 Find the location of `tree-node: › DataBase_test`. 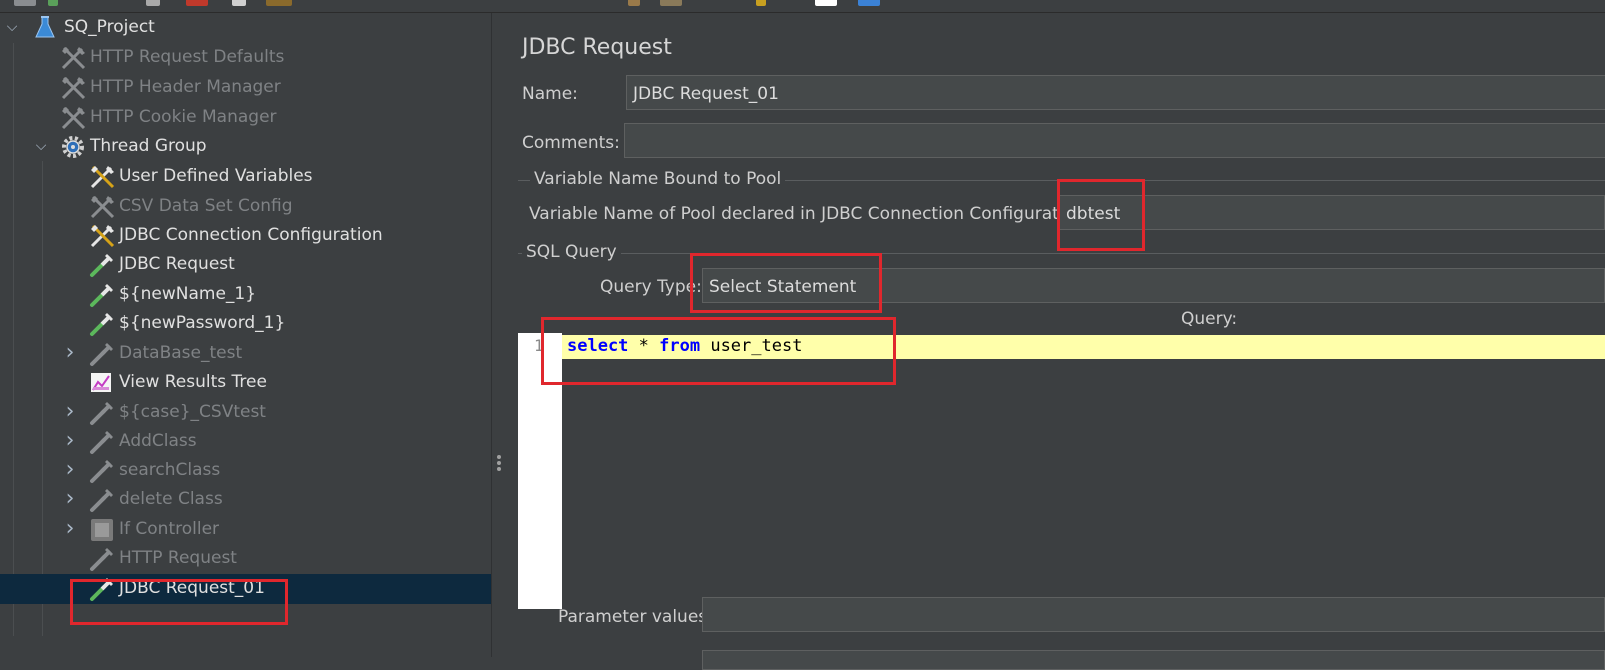

tree-node: › DataBase_test is located at coordinates (245, 354).